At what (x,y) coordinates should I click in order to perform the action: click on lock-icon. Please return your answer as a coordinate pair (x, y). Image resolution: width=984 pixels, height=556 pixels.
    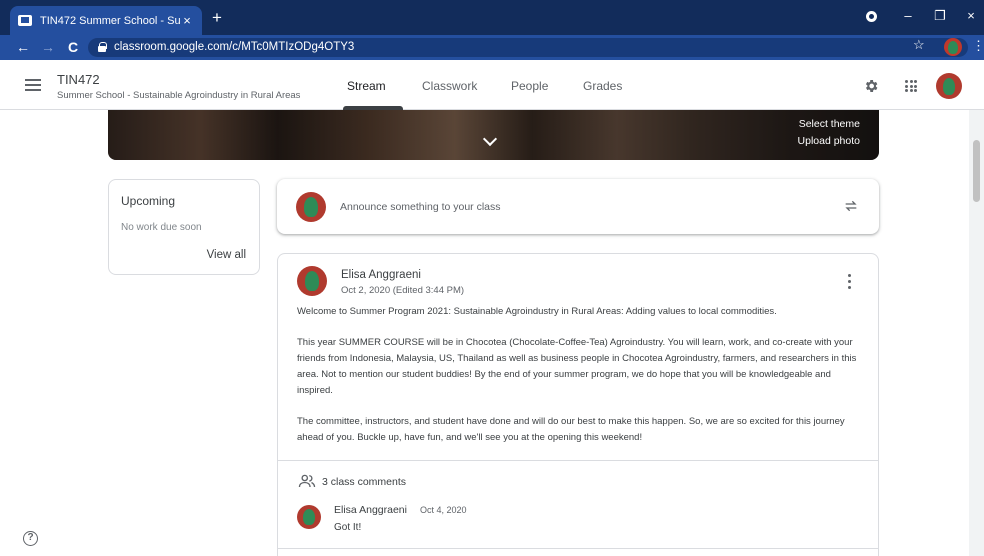
    Looking at the image, I should click on (102, 47).